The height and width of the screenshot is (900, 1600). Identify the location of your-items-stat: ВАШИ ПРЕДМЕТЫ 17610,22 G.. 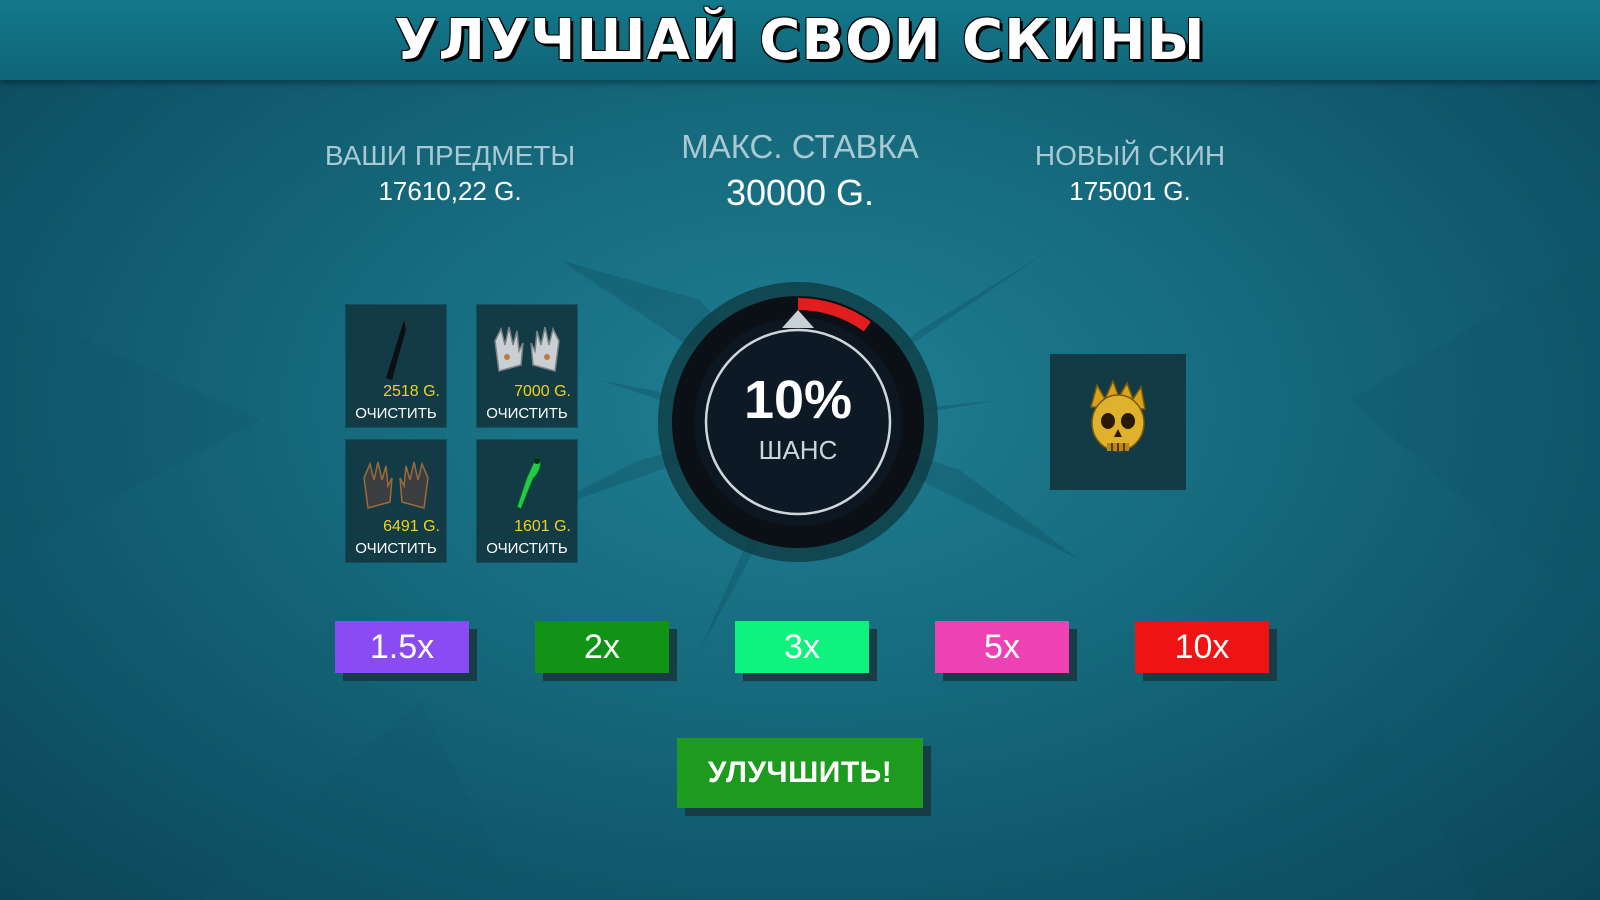
(450, 173).